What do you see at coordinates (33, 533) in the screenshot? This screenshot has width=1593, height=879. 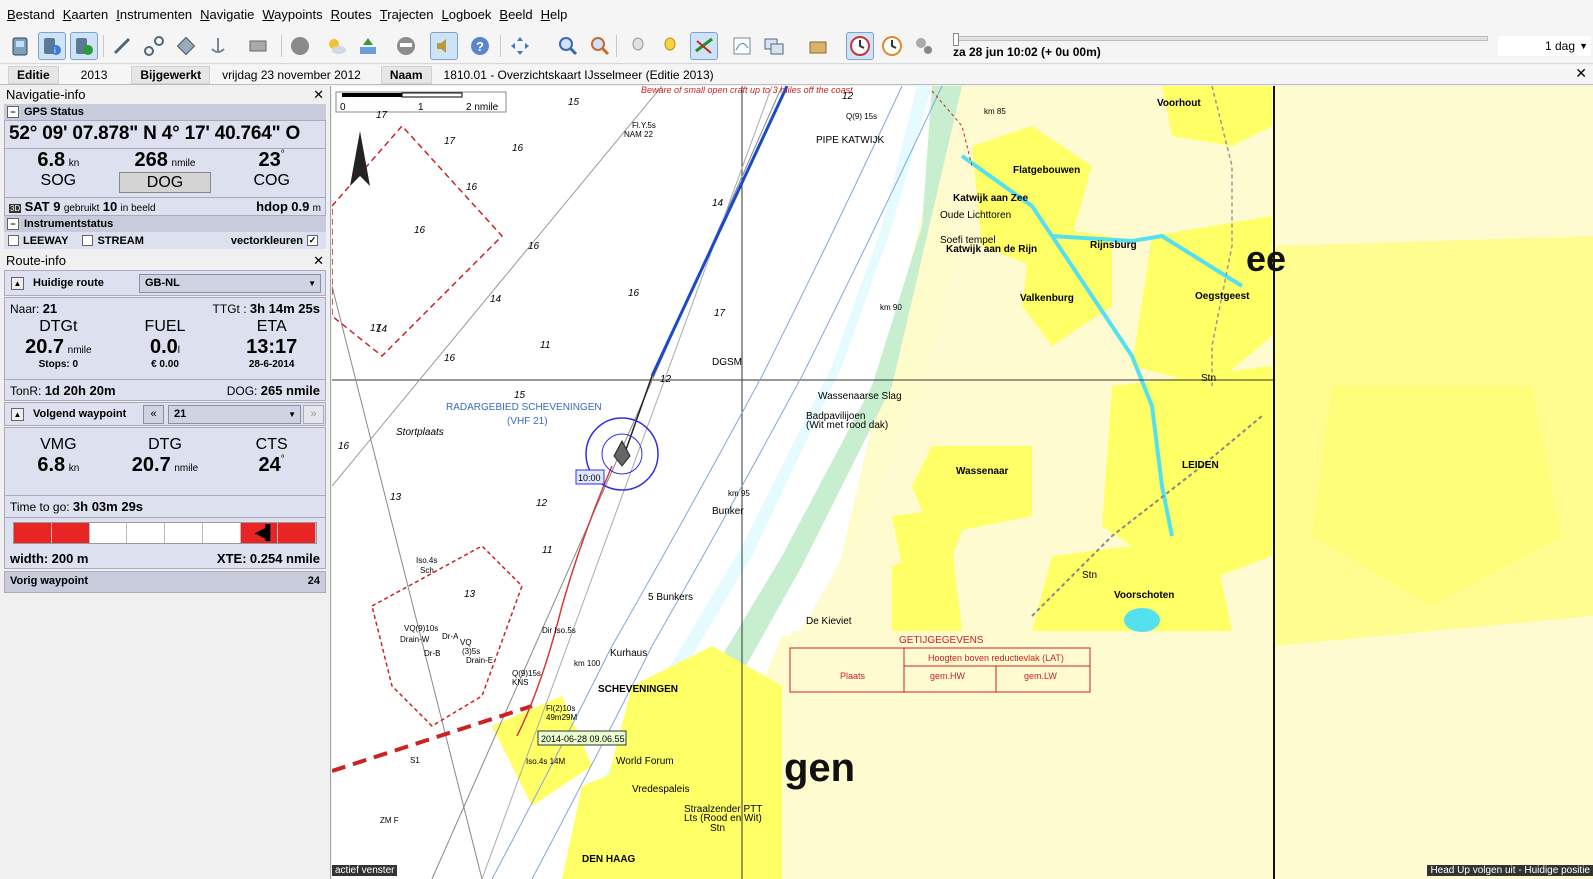 I see `xte-segment` at bounding box center [33, 533].